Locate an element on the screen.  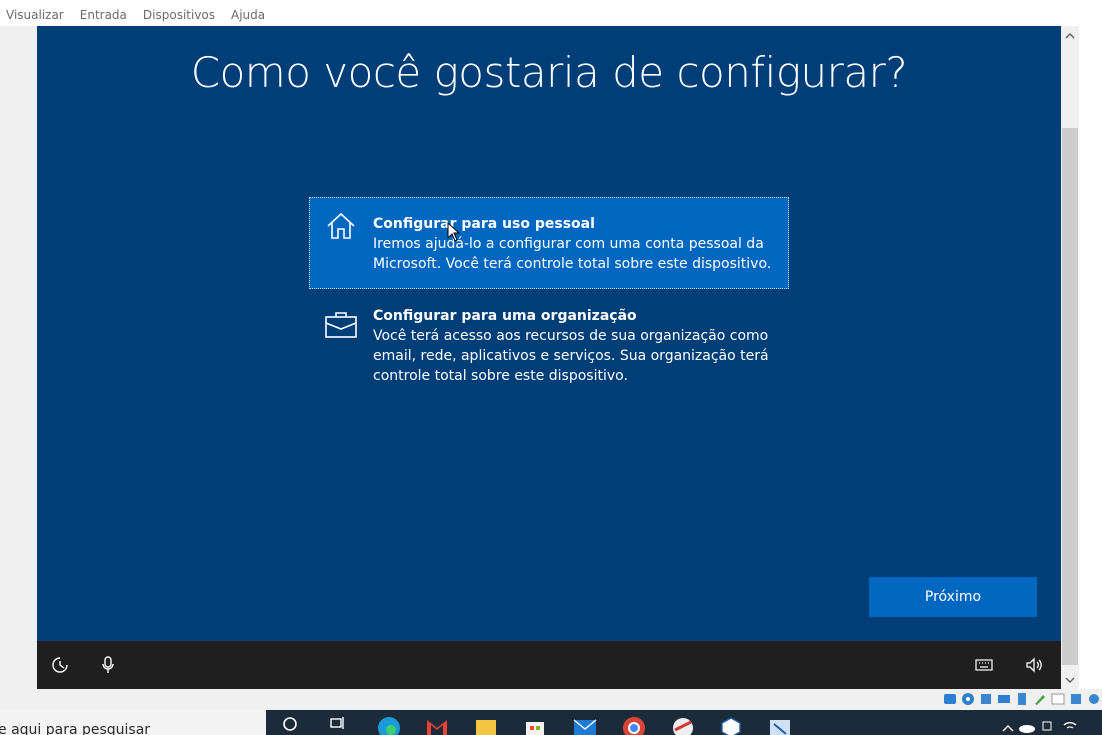
option-title: Configurar para uso pessoal is located at coordinates (484, 224).